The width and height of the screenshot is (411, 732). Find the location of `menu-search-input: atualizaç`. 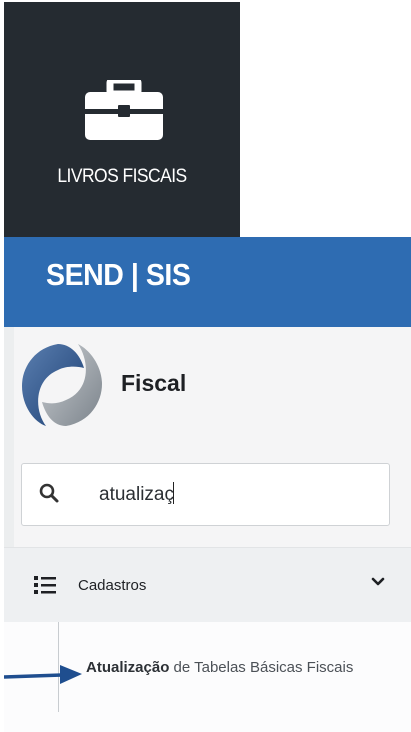

menu-search-input: atualizaç is located at coordinates (205, 494).